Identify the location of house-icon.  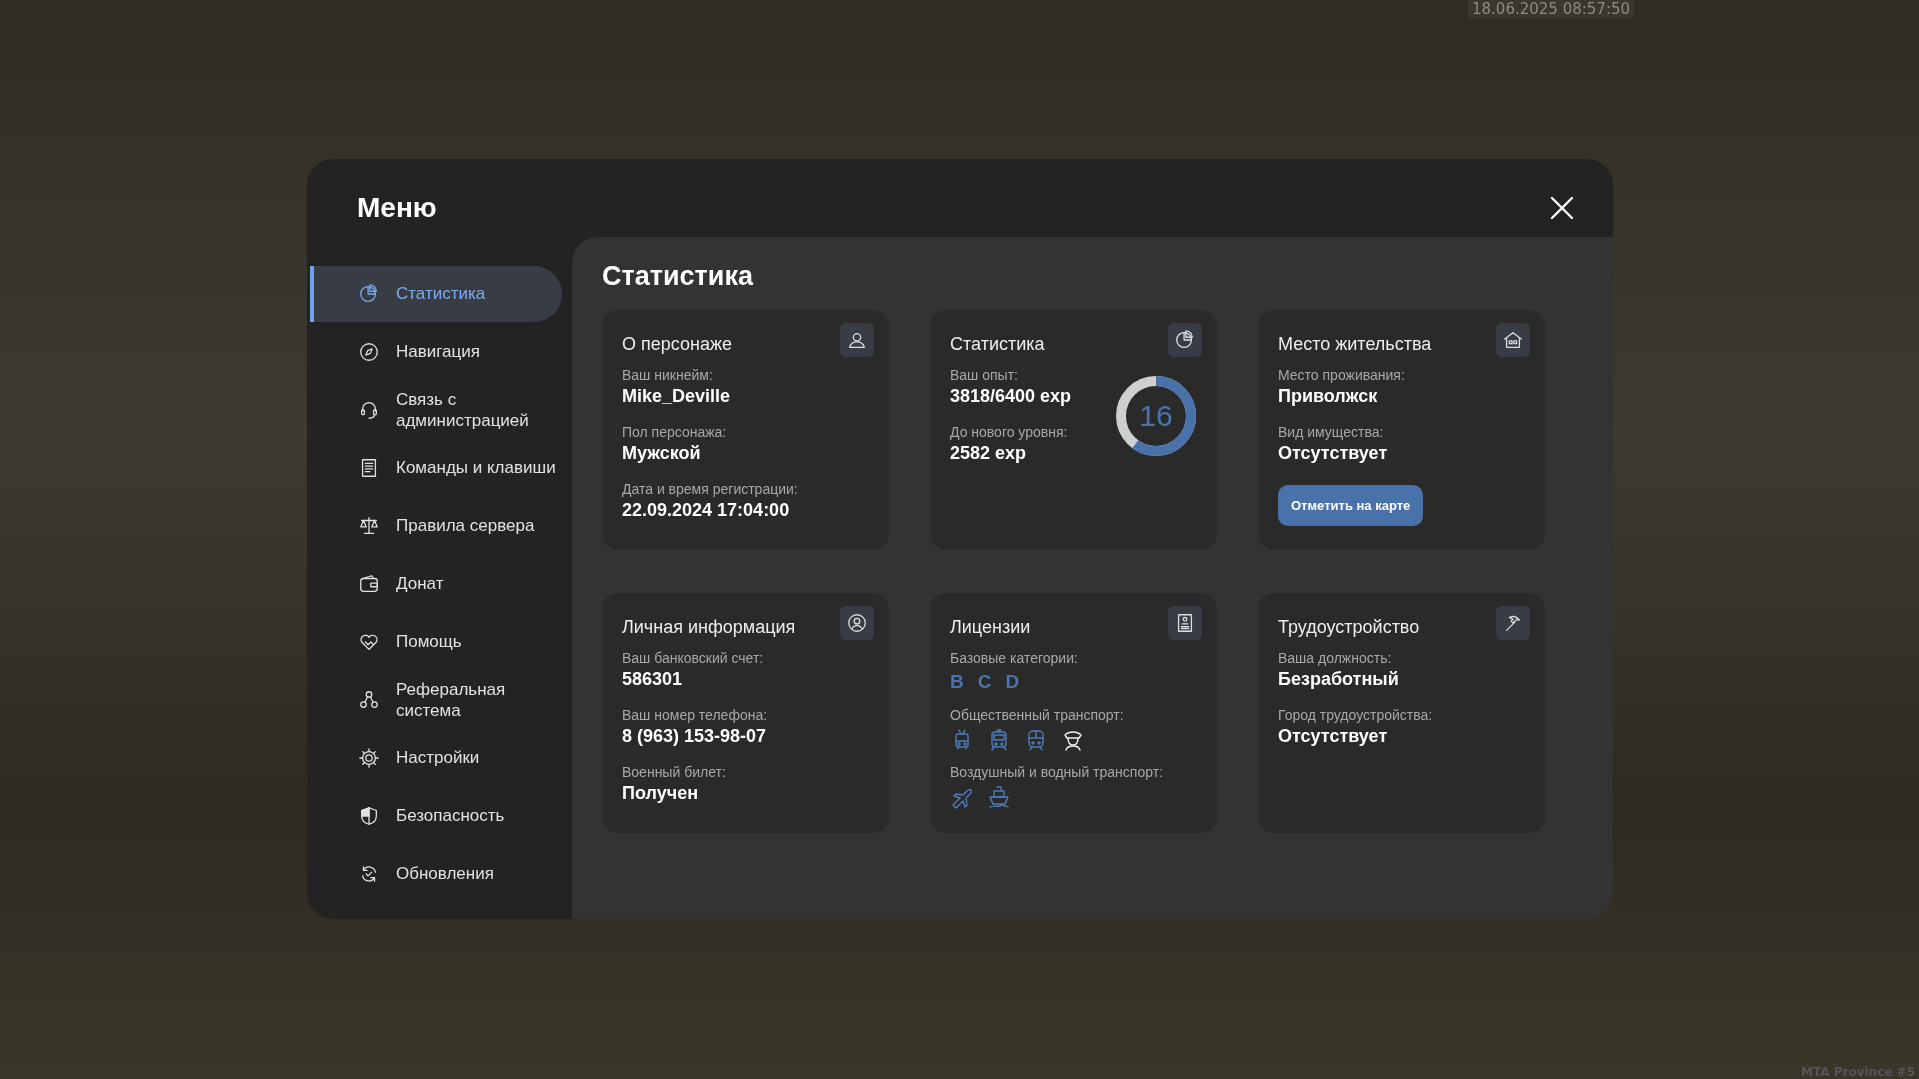
(1513, 340).